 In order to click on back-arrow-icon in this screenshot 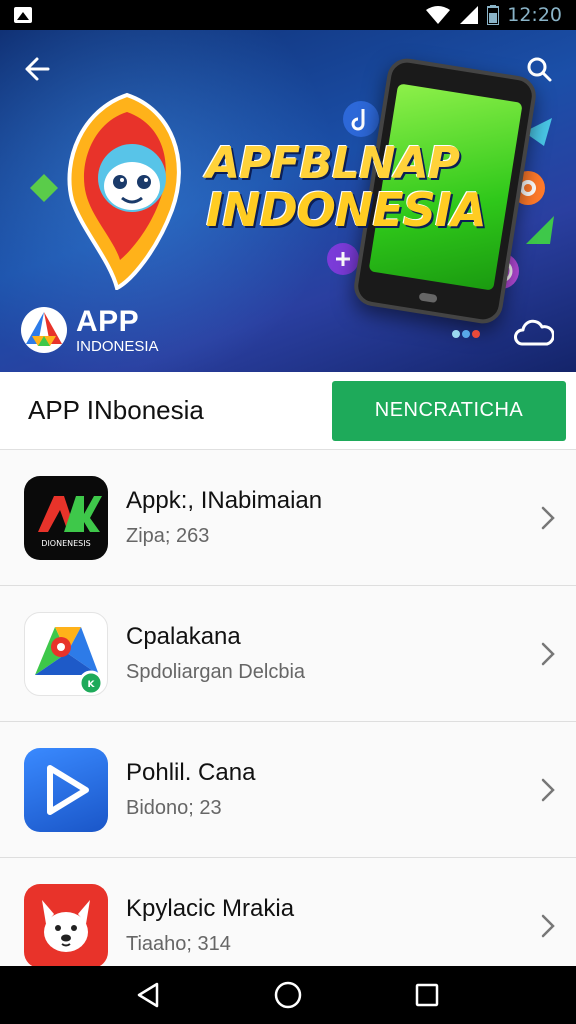, I will do `click(37, 69)`.